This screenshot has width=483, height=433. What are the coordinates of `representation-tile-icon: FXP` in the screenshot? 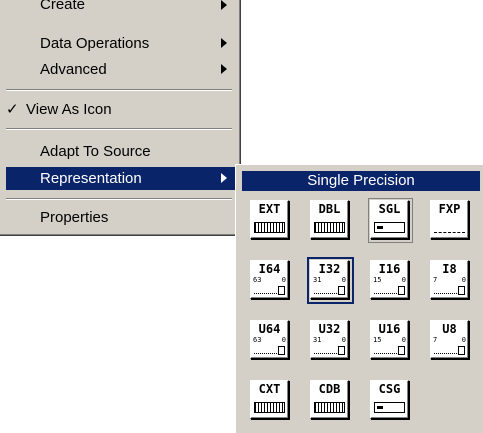 It's located at (449, 219).